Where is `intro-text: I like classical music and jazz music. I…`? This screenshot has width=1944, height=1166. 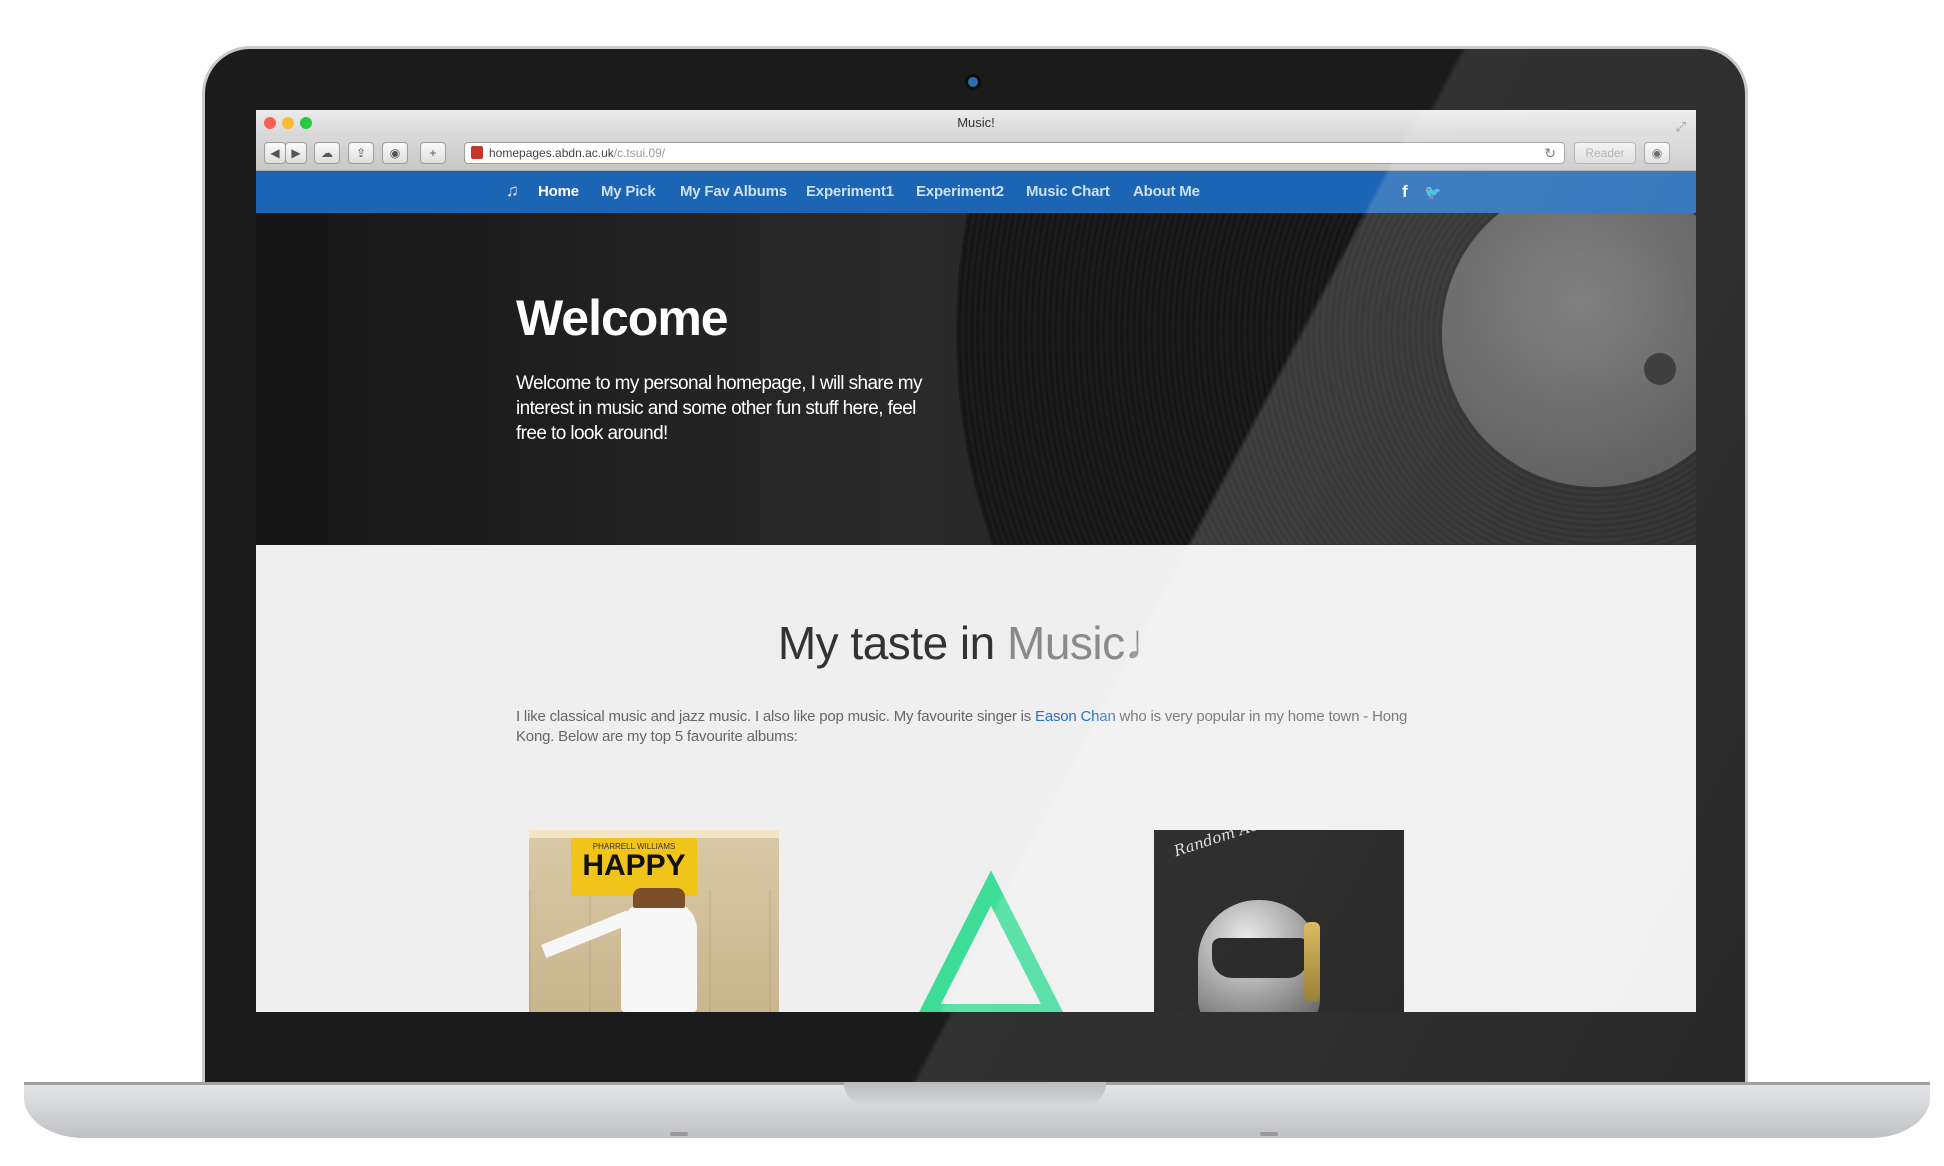
intro-text: I like classical music and jazz music. I… is located at coordinates (776, 716).